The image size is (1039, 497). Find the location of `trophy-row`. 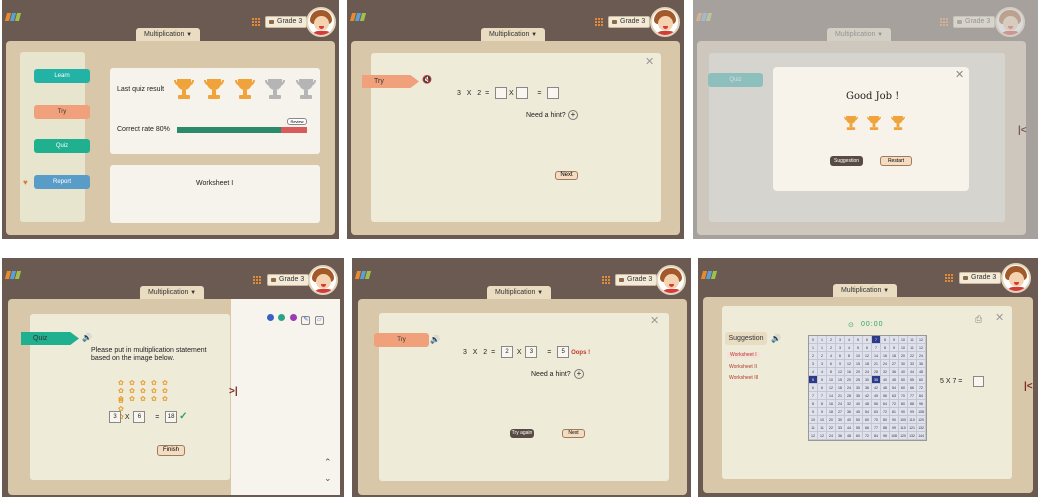

trophy-row is located at coordinates (877, 126).